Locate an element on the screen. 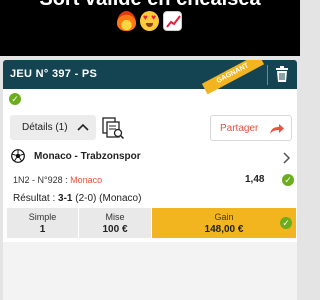 This screenshot has width=320, height=300. story-caption: Sort validé en chealsea is located at coordinates (150, 5).